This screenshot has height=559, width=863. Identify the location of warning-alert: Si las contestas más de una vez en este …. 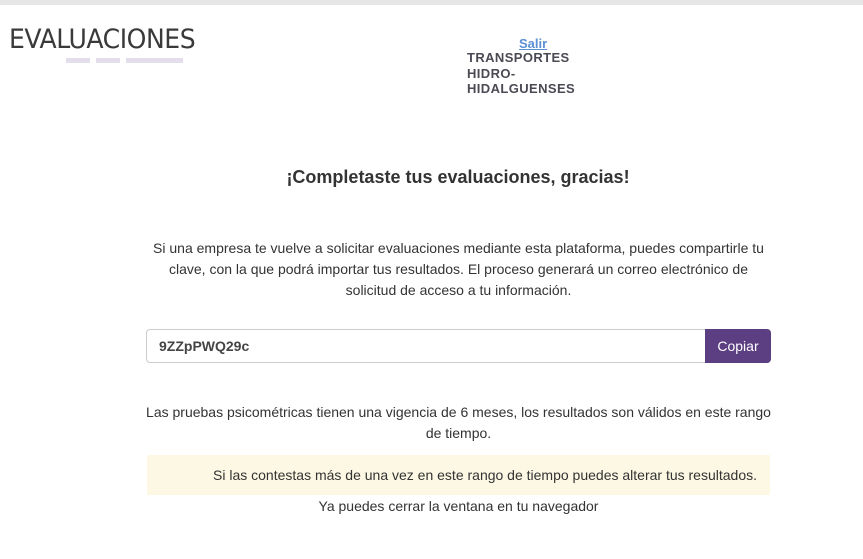
(458, 475).